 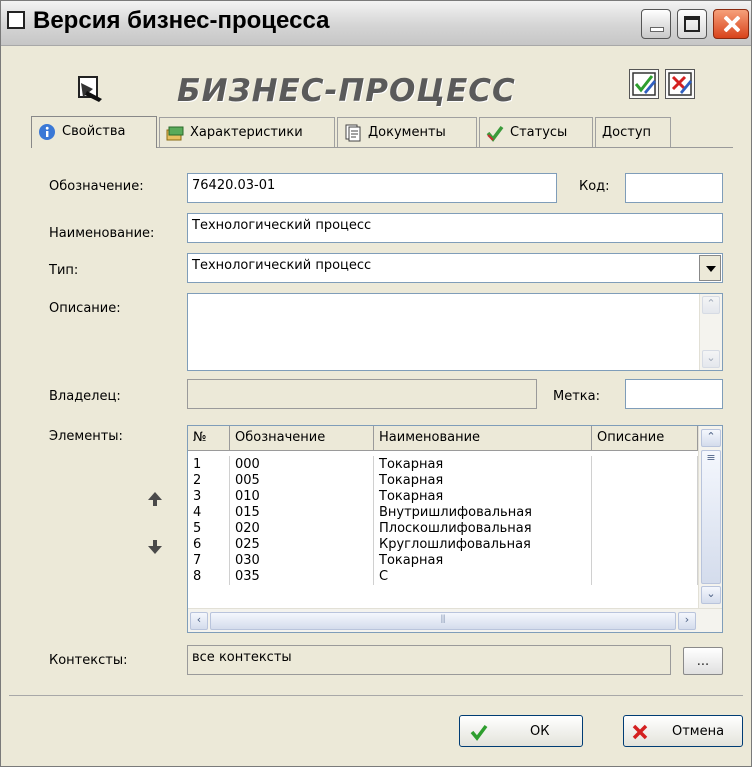 What do you see at coordinates (302, 528) in the screenshot?
I see `table-cell: 020` at bounding box center [302, 528].